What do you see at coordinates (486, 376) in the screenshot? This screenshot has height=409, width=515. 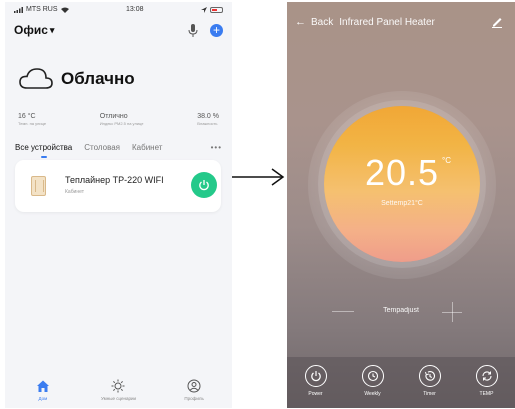 I see `refresh-icon` at bounding box center [486, 376].